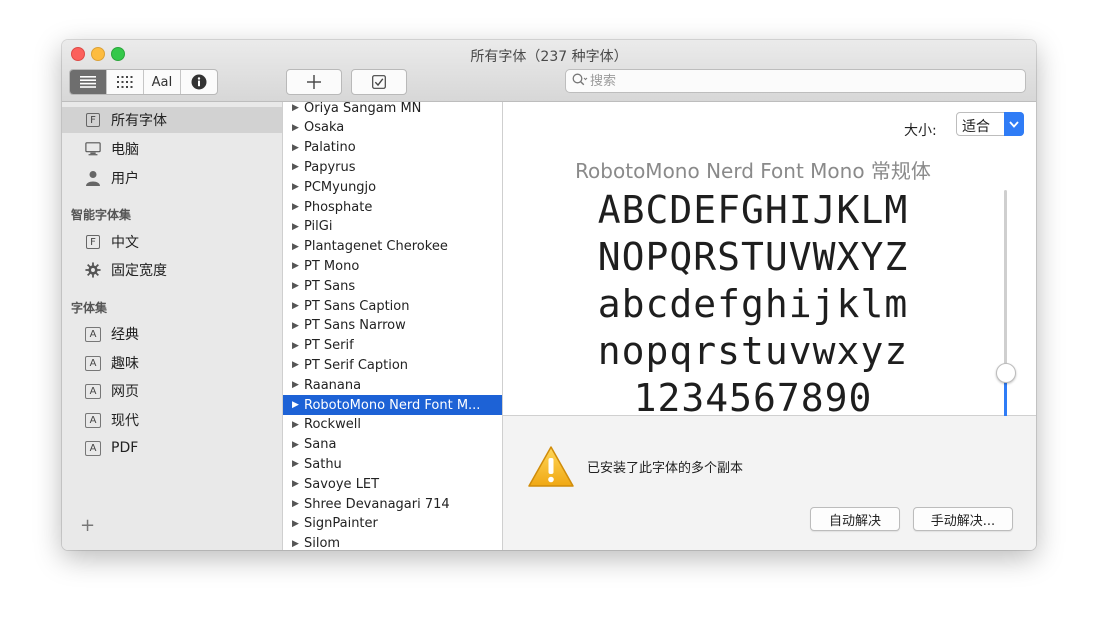  I want to click on sample-view-button: AaI, so click(162, 82).